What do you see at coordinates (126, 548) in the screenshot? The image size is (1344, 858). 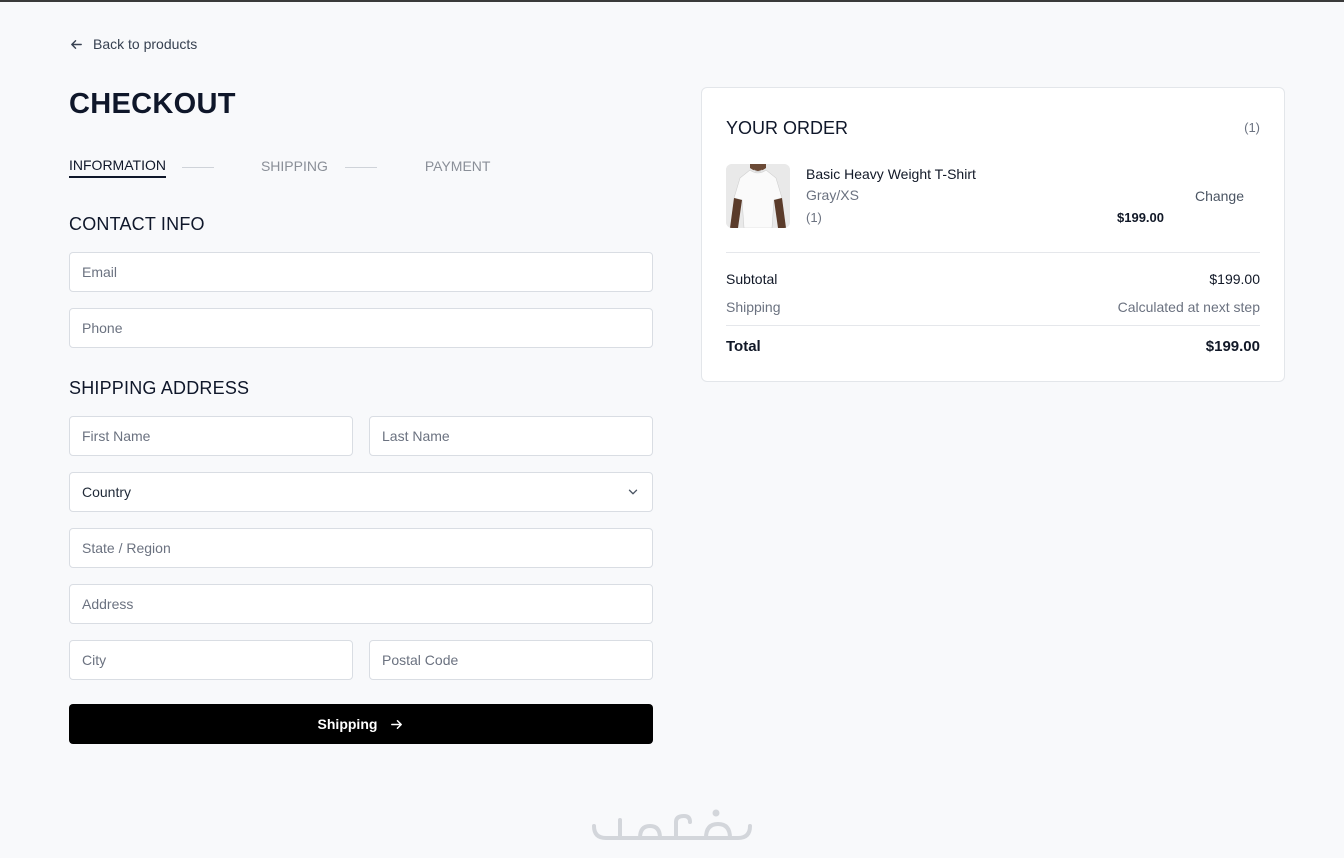 I see `state-region-placeholder: State / Region` at bounding box center [126, 548].